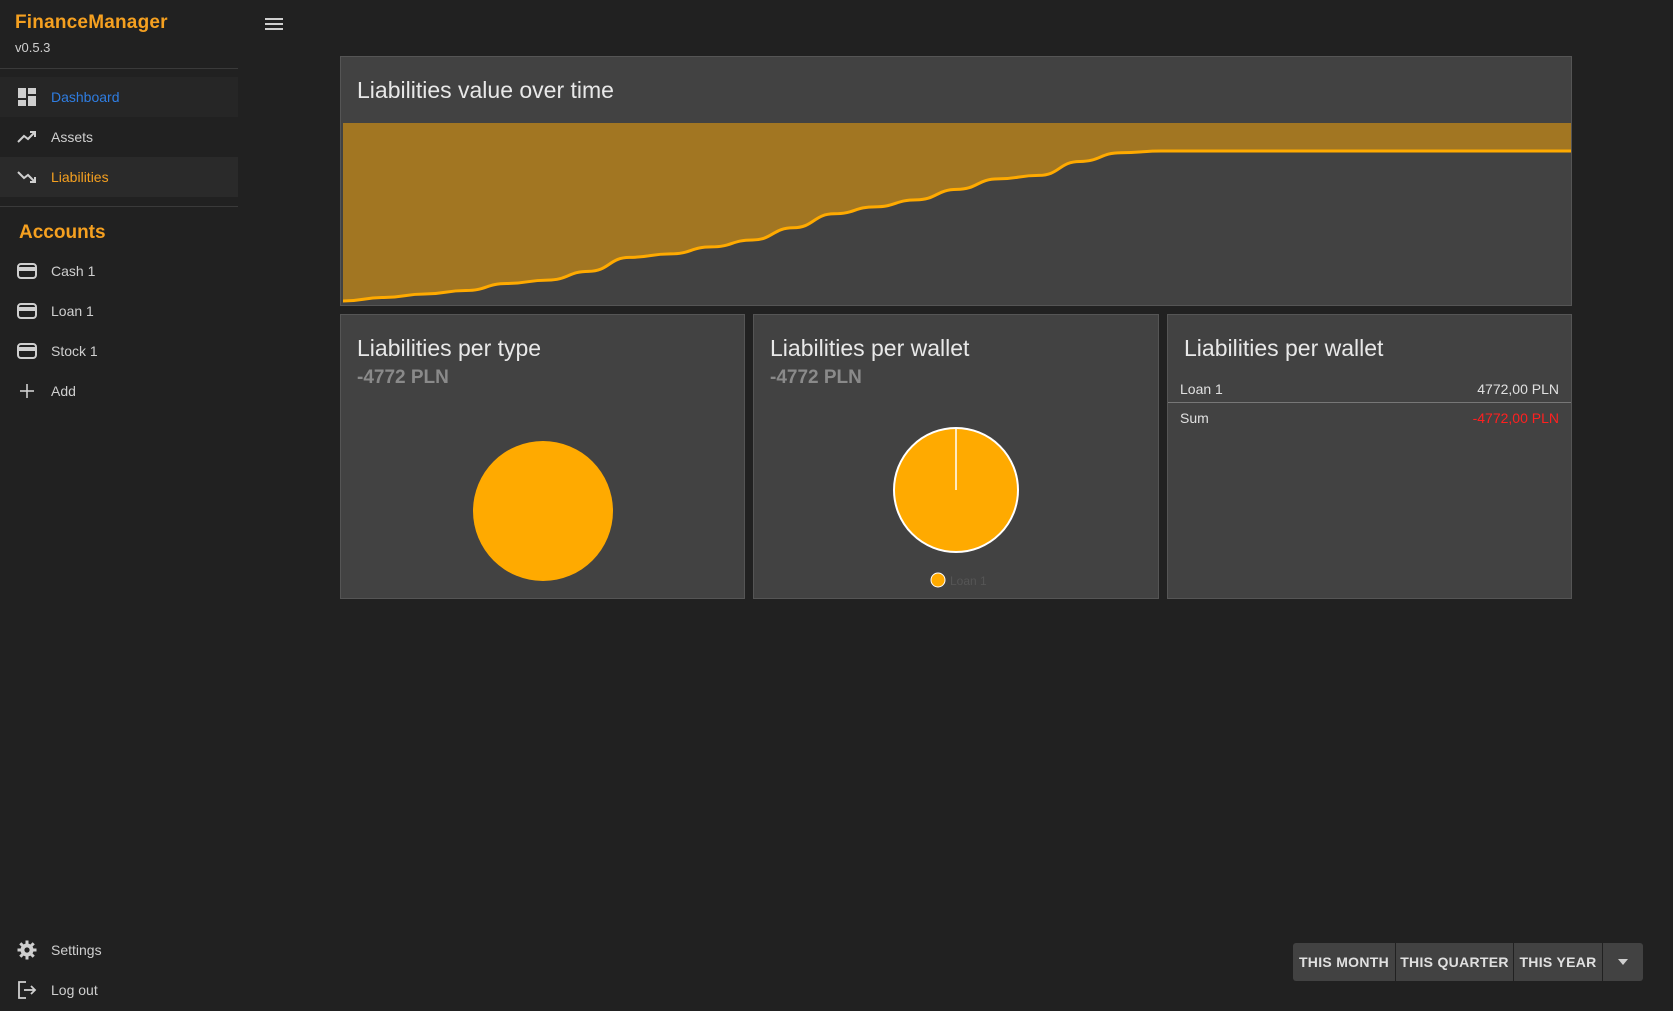 Image resolution: width=1673 pixels, height=1011 pixels. Describe the element at coordinates (74, 351) in the screenshot. I see `account-label: Stock 1` at that location.